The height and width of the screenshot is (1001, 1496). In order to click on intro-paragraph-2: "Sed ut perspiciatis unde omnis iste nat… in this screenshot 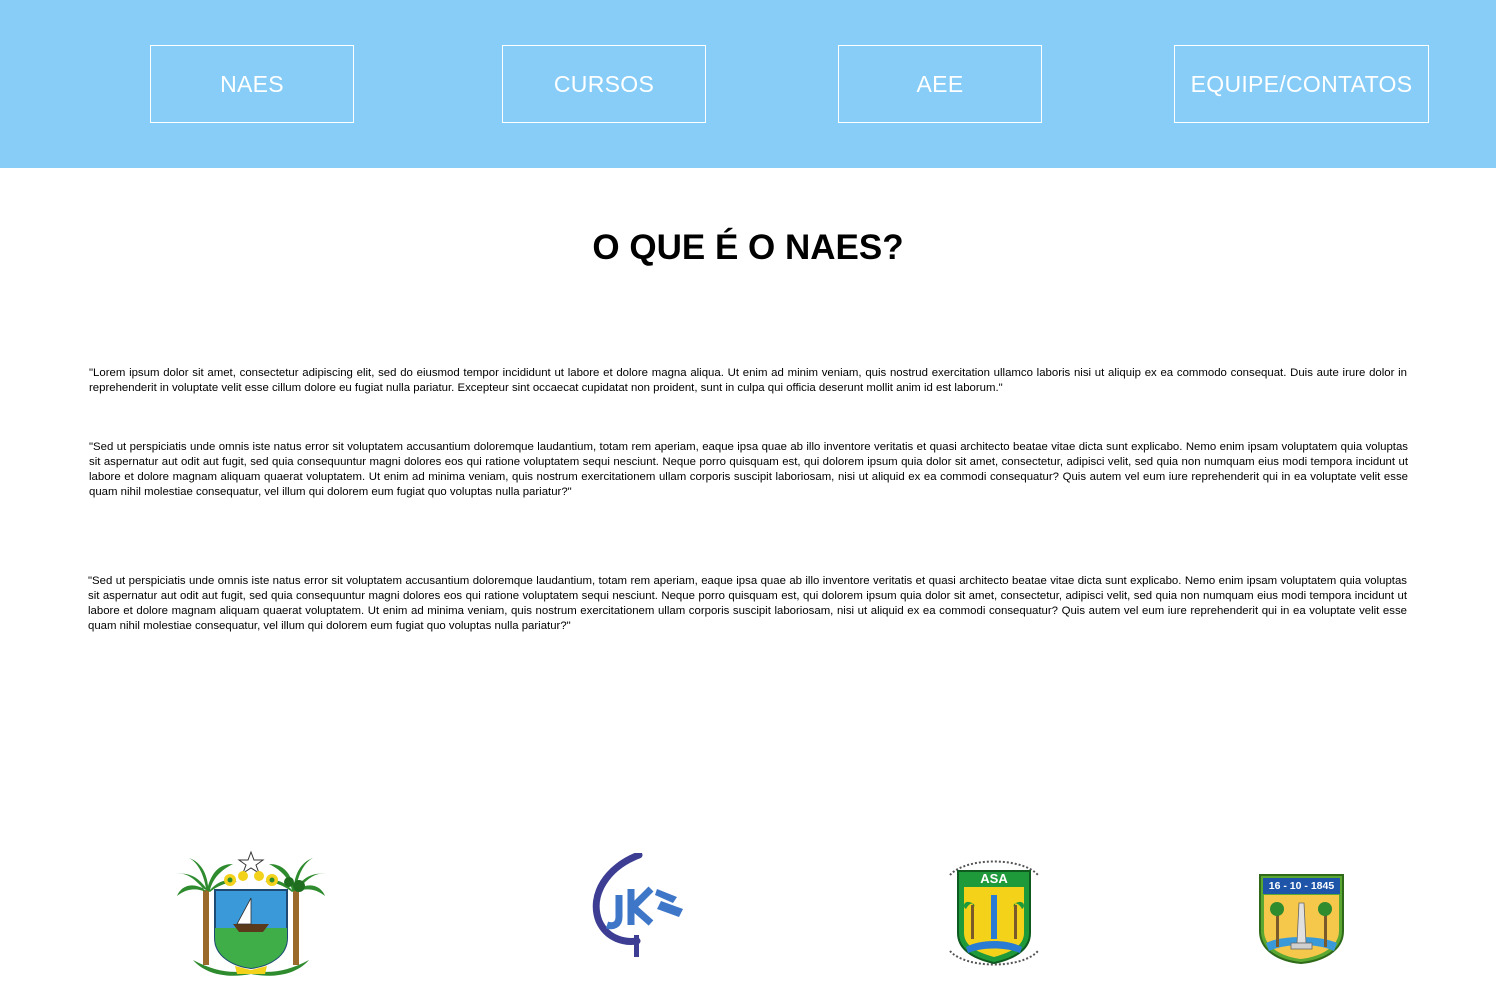, I will do `click(748, 469)`.